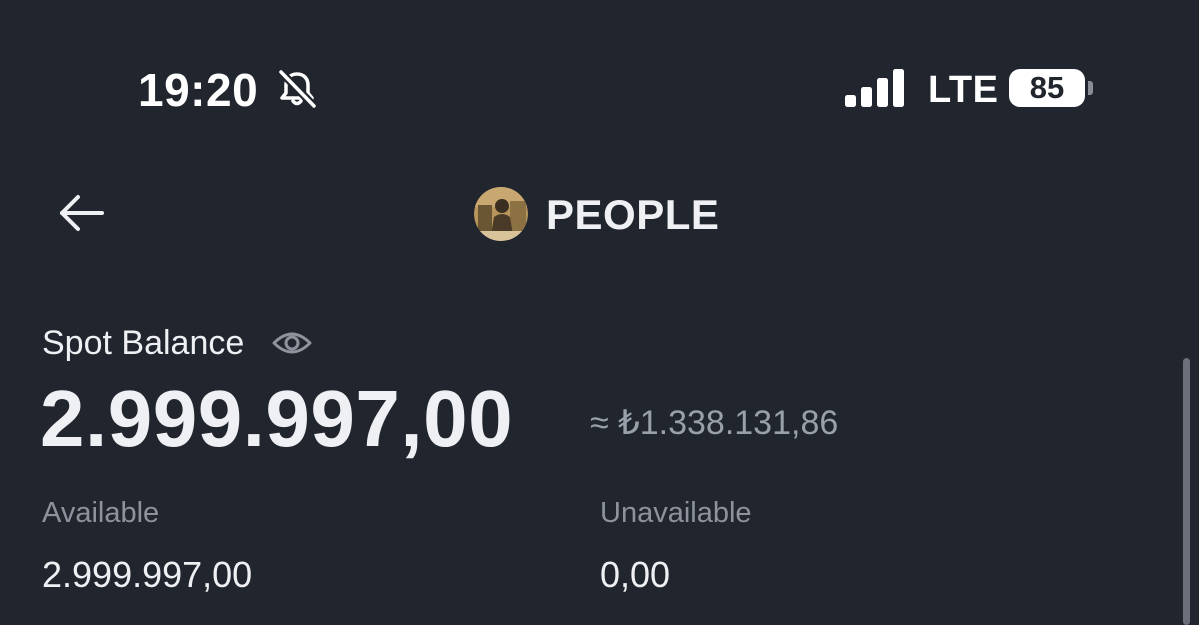  What do you see at coordinates (1186, 491) in the screenshot?
I see `scrollbar` at bounding box center [1186, 491].